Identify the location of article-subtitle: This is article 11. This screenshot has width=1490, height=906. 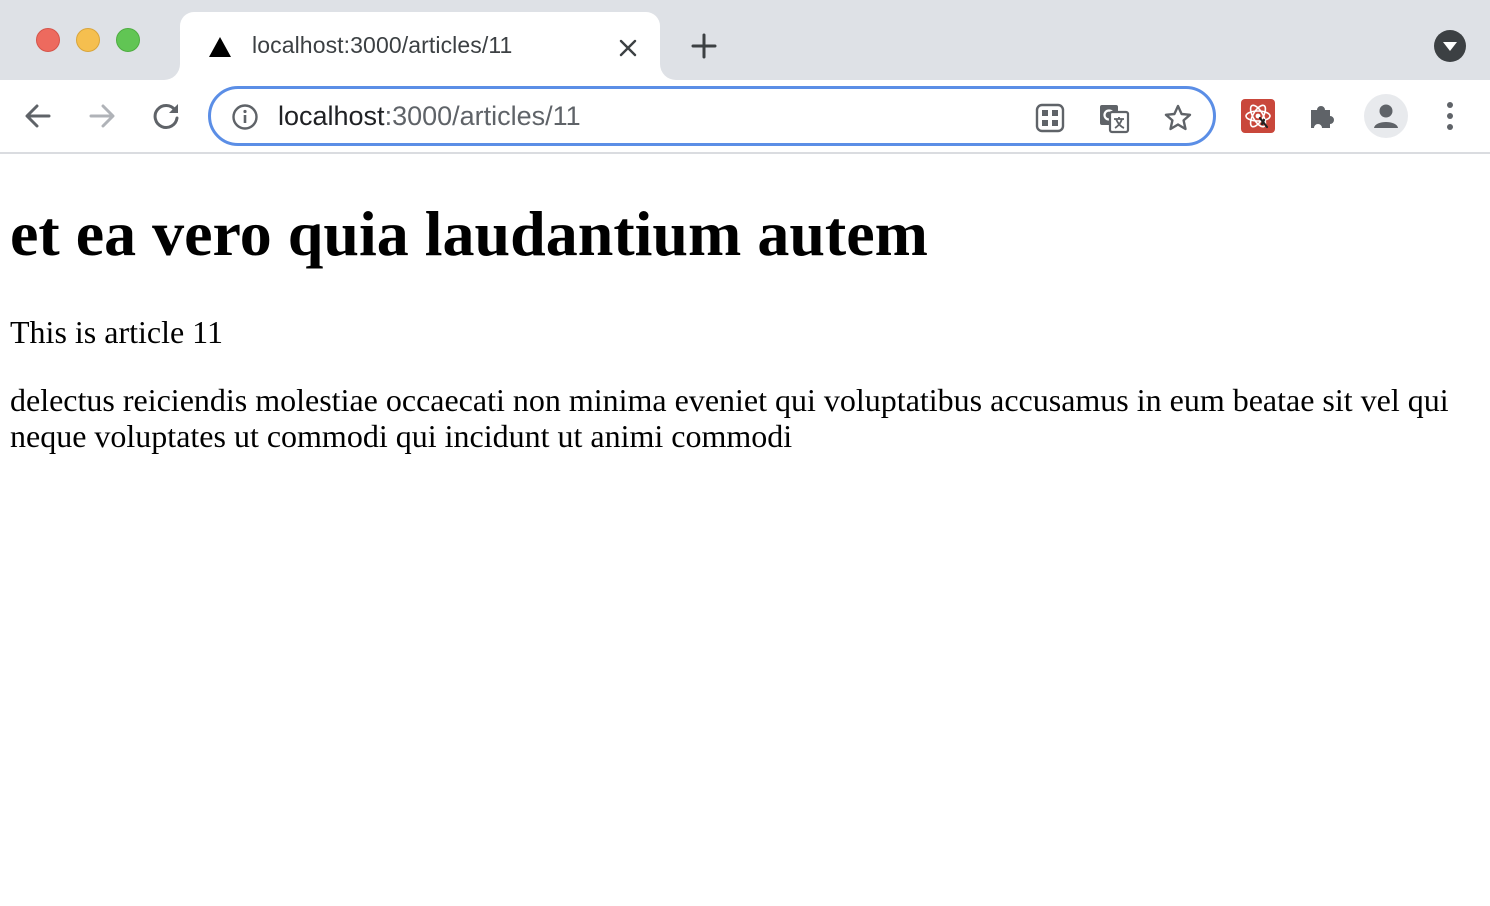
(116, 332).